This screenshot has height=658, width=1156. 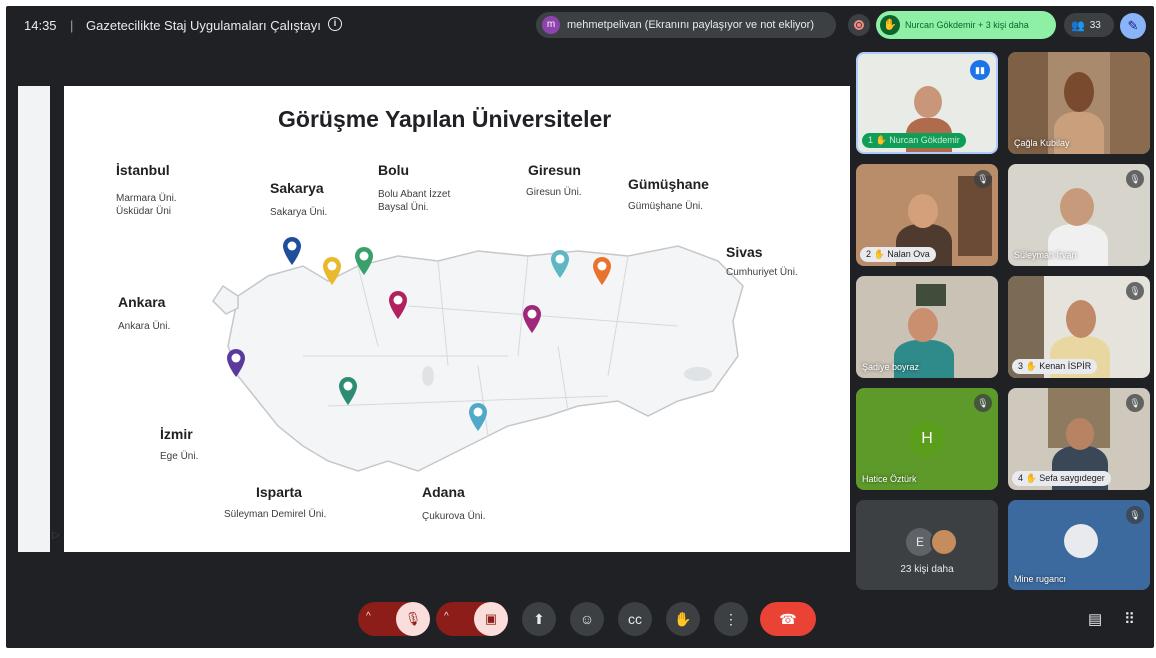 What do you see at coordinates (889, 479) in the screenshot?
I see `participant-name: Hatice Öztürk` at bounding box center [889, 479].